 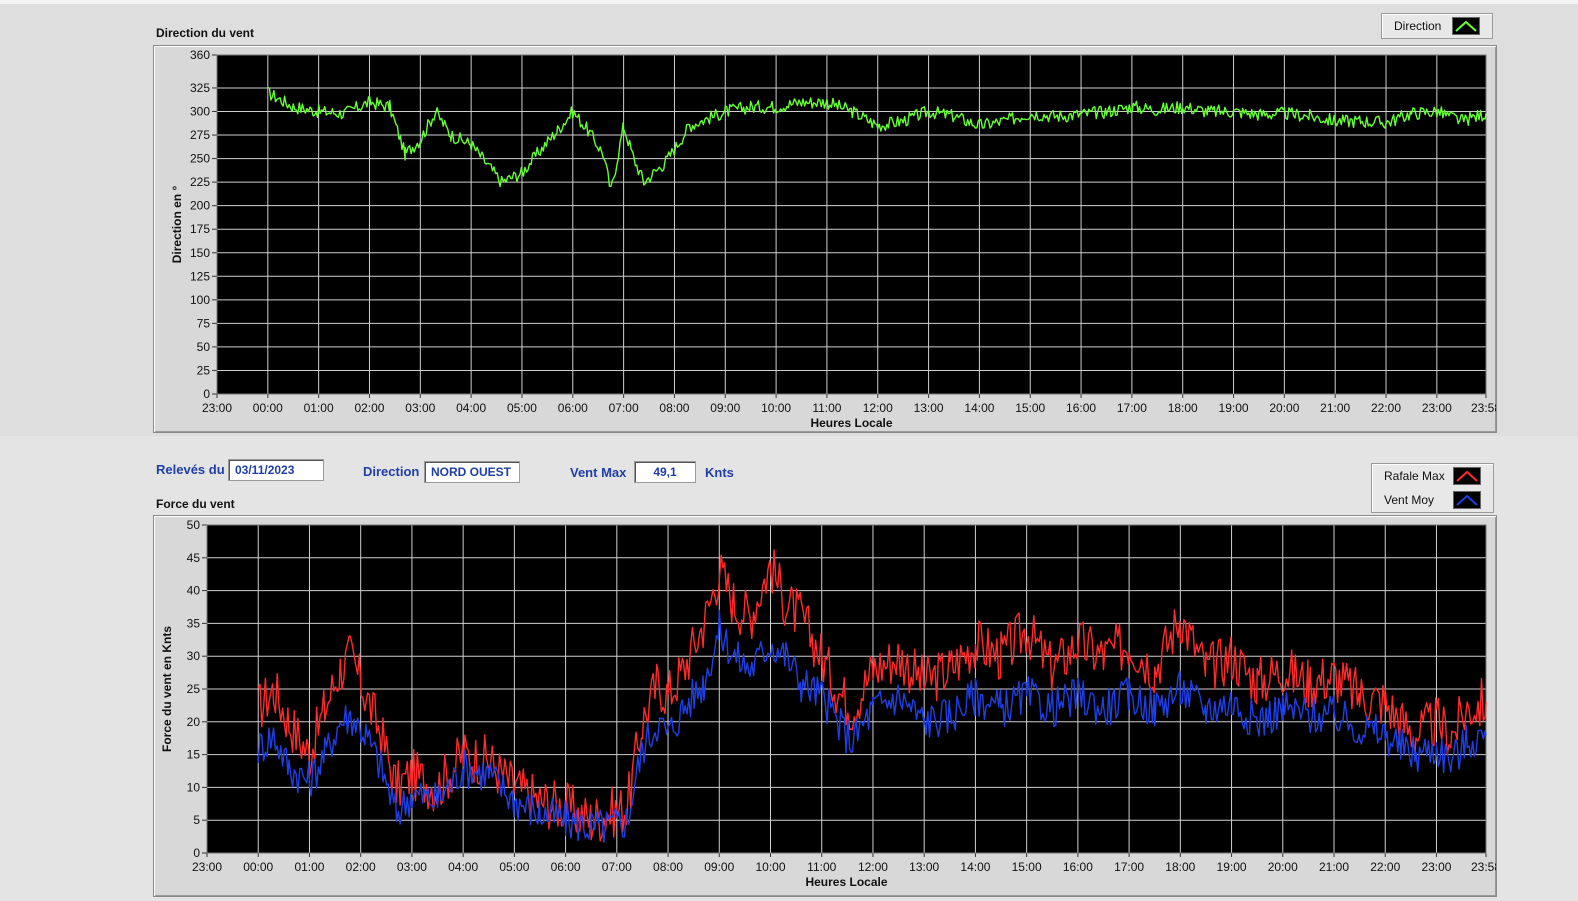 What do you see at coordinates (200, 276) in the screenshot?
I see `y-tick-label: 125` at bounding box center [200, 276].